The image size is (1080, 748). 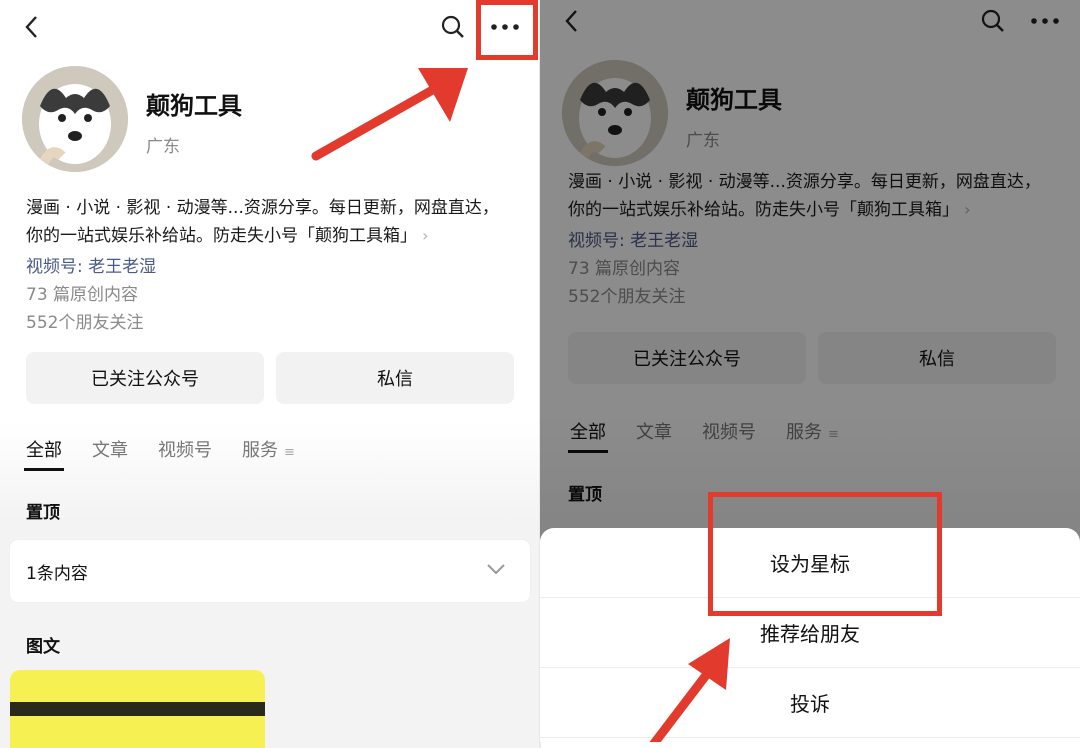 I want to click on highlight-set-star, so click(x=825, y=554).